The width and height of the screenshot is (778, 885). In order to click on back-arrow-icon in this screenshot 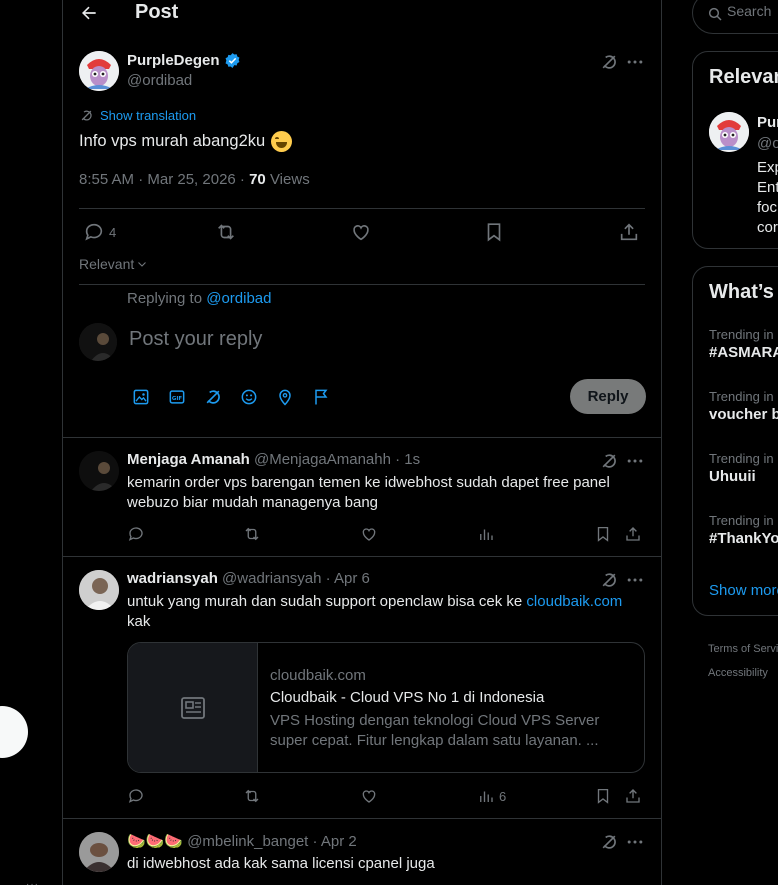, I will do `click(89, 13)`.